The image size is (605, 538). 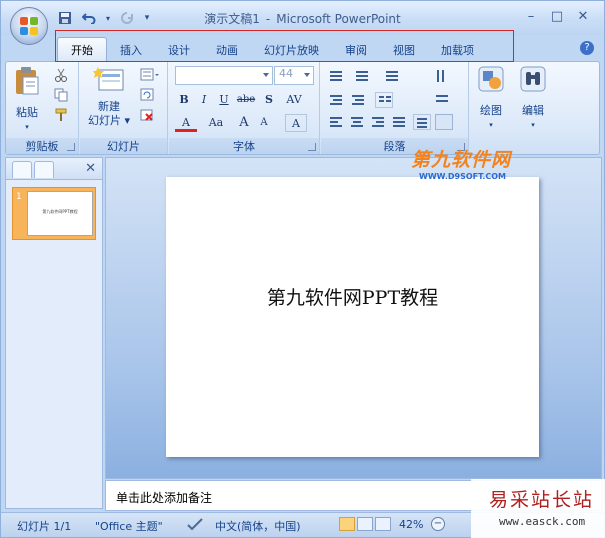 I want to click on font-color-button: A, so click(x=186, y=123).